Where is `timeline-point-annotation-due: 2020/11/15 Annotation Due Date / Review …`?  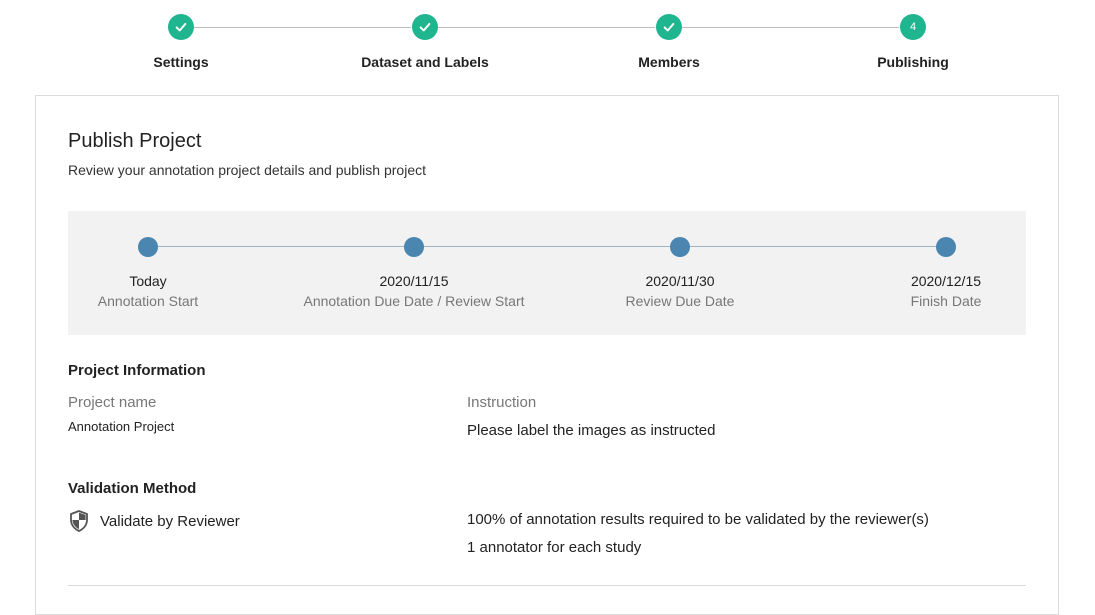 timeline-point-annotation-due: 2020/11/15 Annotation Due Date / Review … is located at coordinates (414, 273).